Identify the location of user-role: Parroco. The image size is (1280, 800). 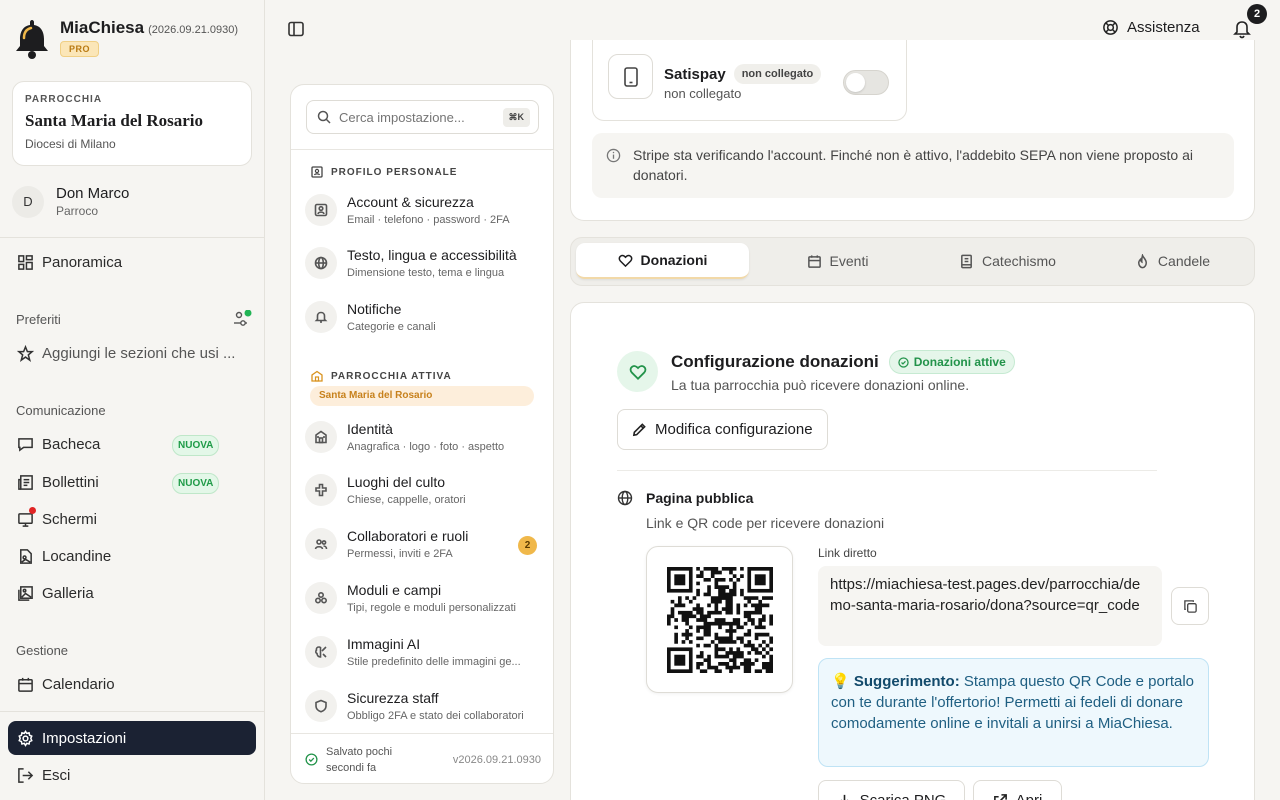
(77, 211).